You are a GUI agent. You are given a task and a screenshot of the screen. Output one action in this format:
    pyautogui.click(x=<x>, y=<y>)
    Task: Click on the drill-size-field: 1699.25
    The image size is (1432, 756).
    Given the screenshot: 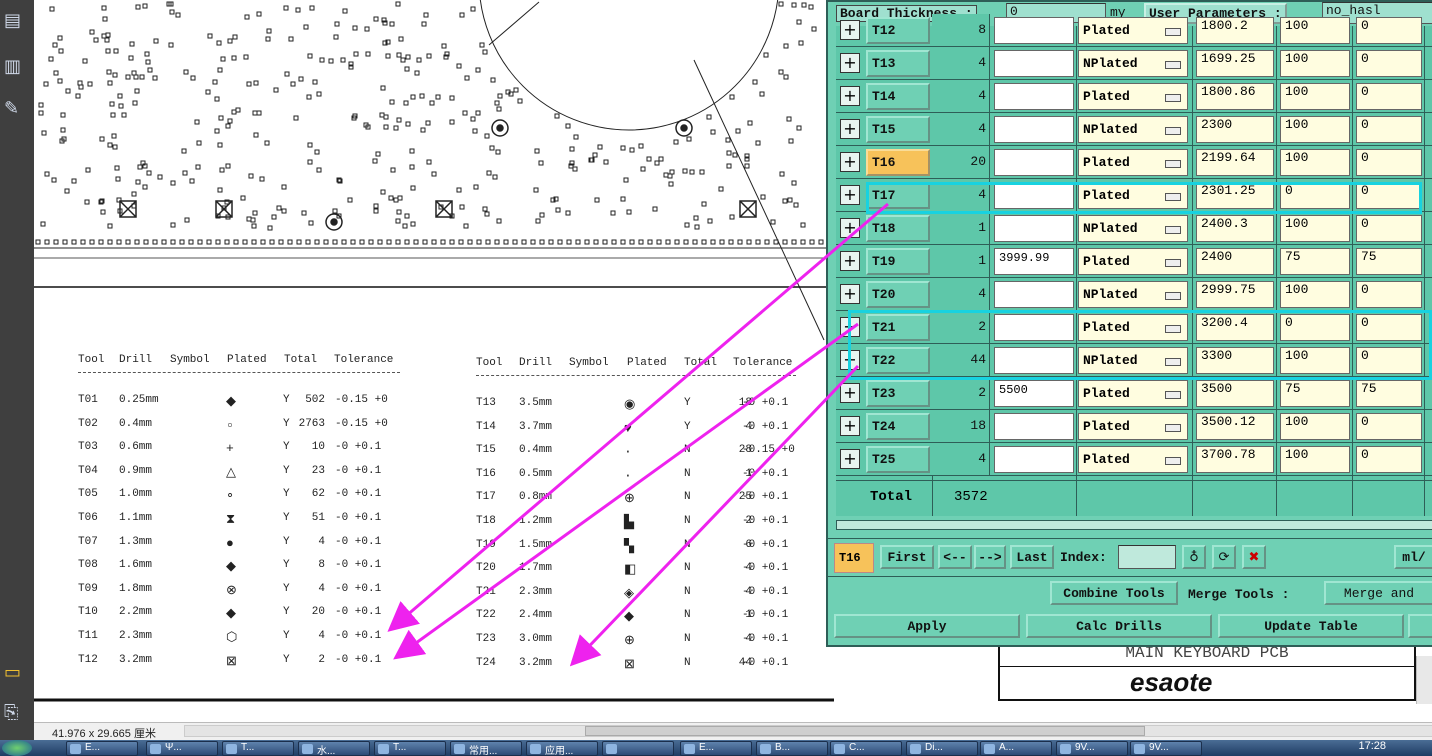 What is the action you would take?
    pyautogui.click(x=1235, y=63)
    